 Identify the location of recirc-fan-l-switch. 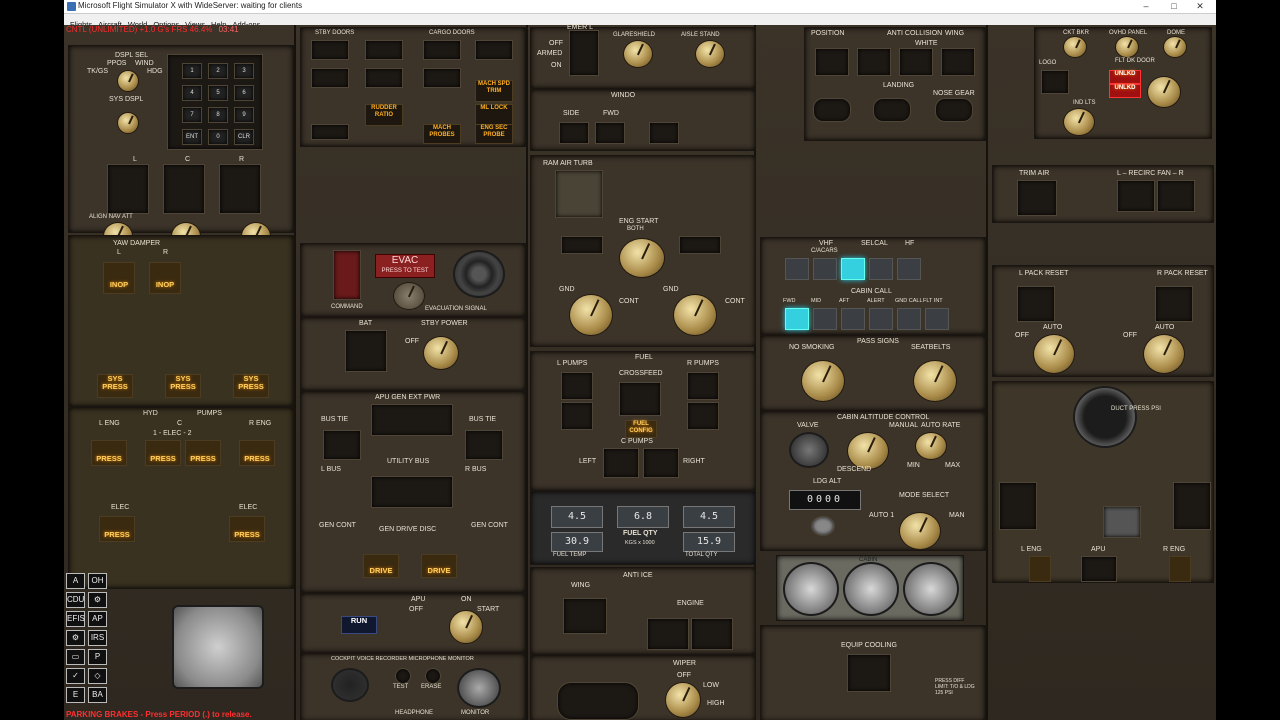
(1136, 196).